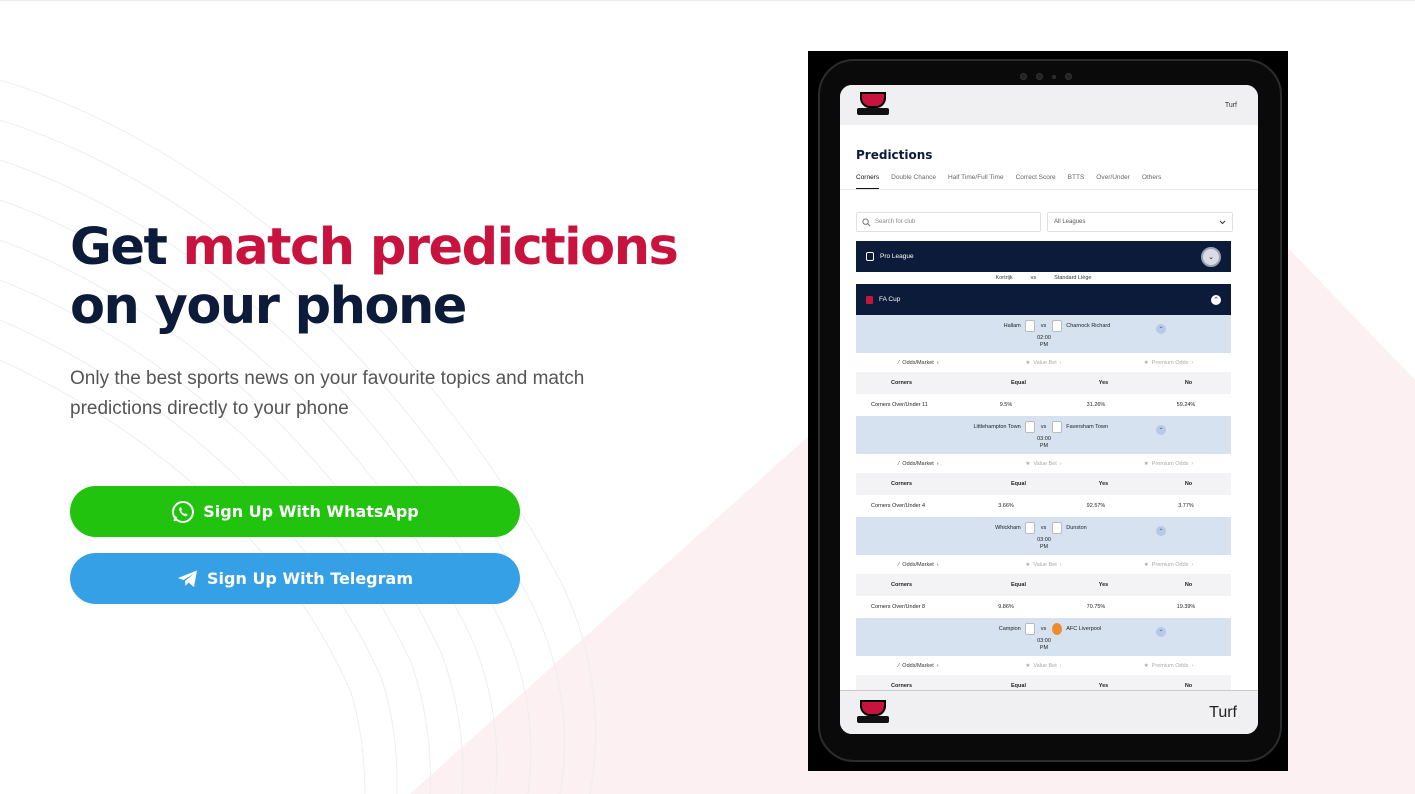  What do you see at coordinates (894, 155) in the screenshot?
I see `page-title: Predictions` at bounding box center [894, 155].